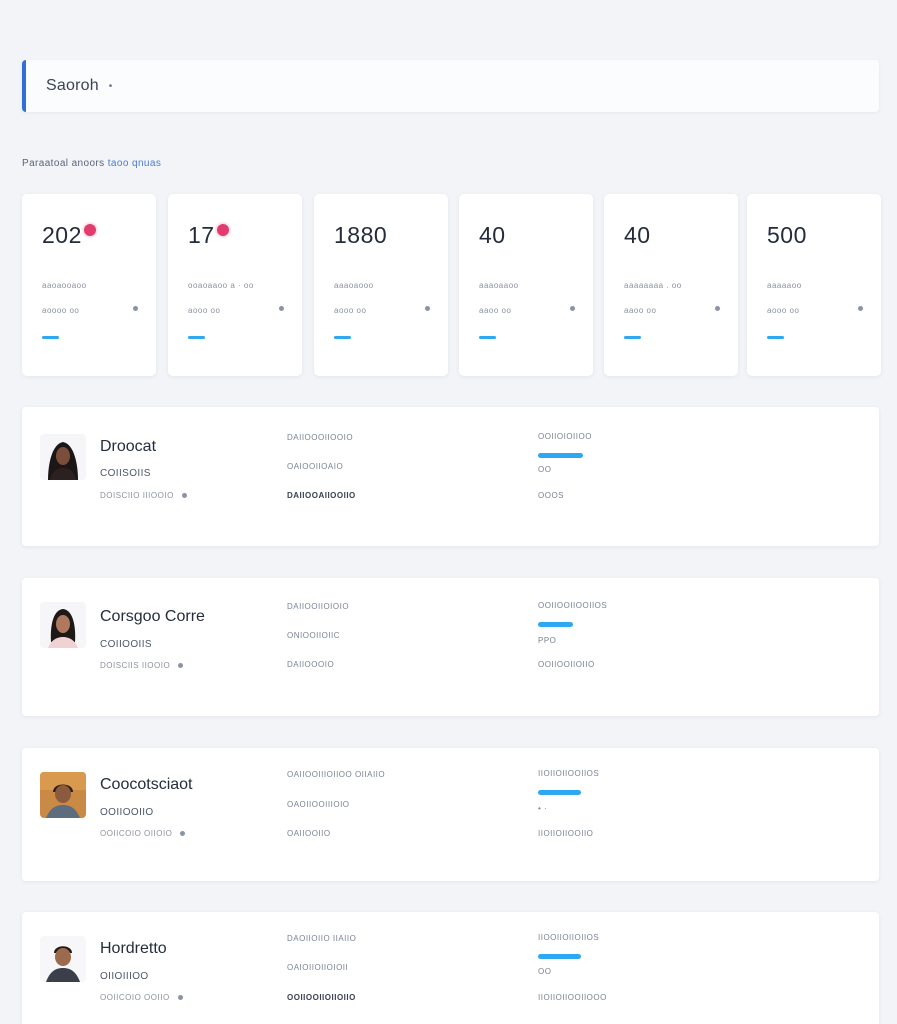 Image resolution: width=897 pixels, height=1024 pixels. What do you see at coordinates (336, 774) in the screenshot?
I see `detail-text: OAIIOOIIIOIIOO OIIAIIO` at bounding box center [336, 774].